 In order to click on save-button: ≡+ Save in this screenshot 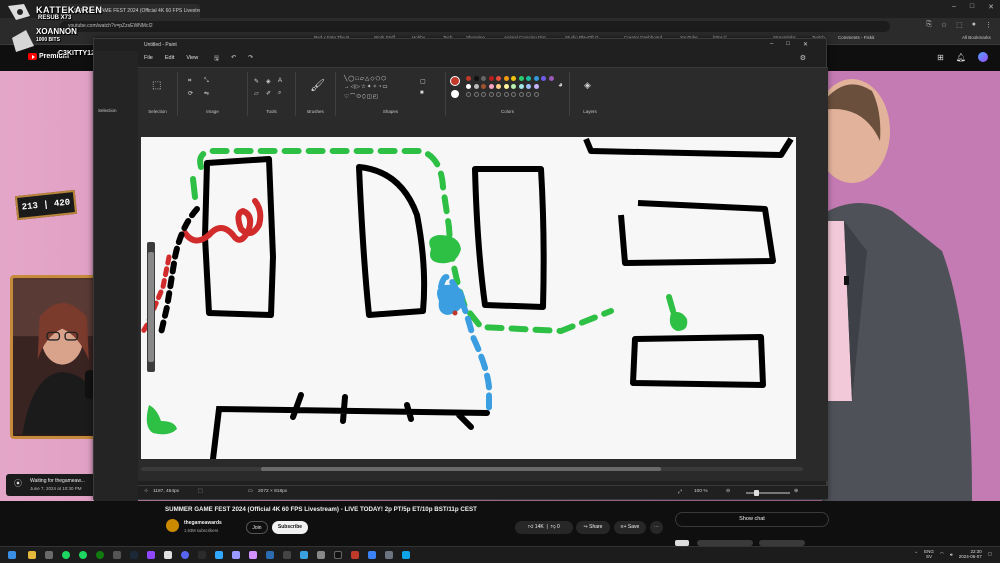, I will do `click(630, 527)`.